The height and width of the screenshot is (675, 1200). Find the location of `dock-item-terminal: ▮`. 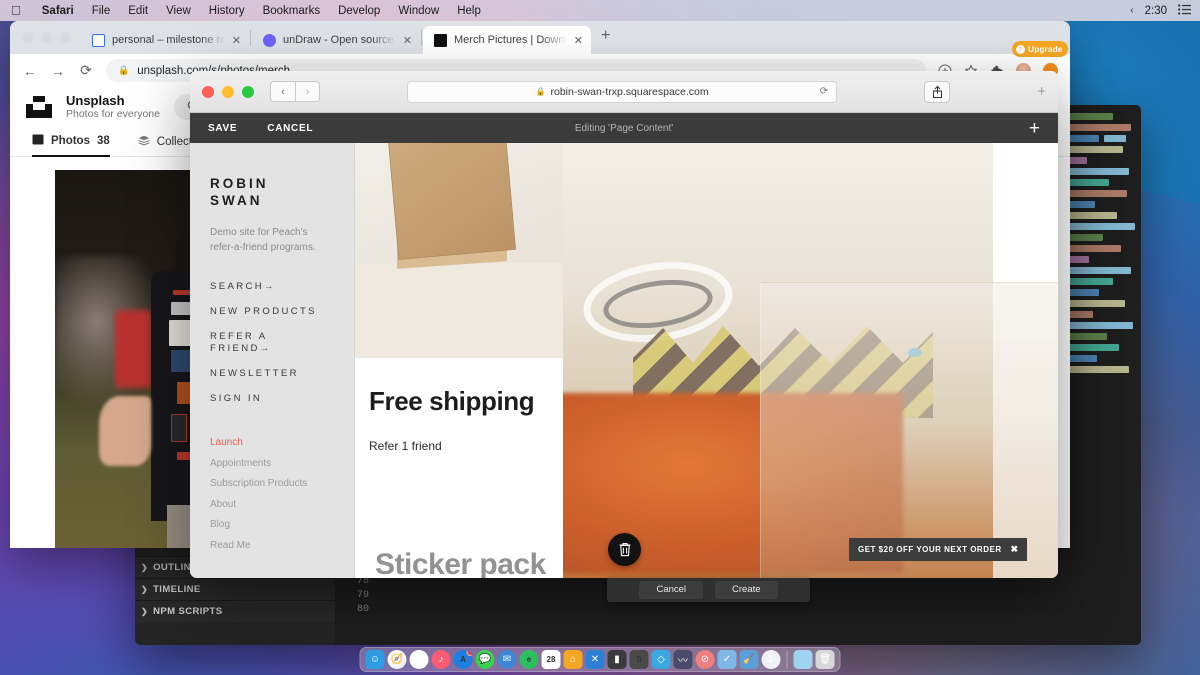

dock-item-terminal: ▮ is located at coordinates (617, 659).